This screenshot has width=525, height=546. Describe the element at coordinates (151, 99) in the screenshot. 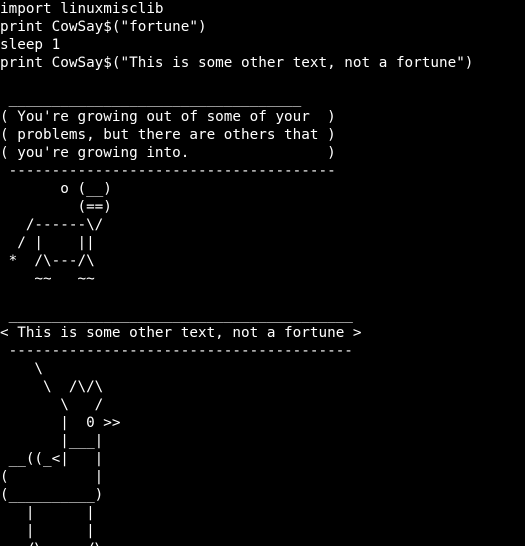

I see `speech-bubble-top: __________________________________` at that location.